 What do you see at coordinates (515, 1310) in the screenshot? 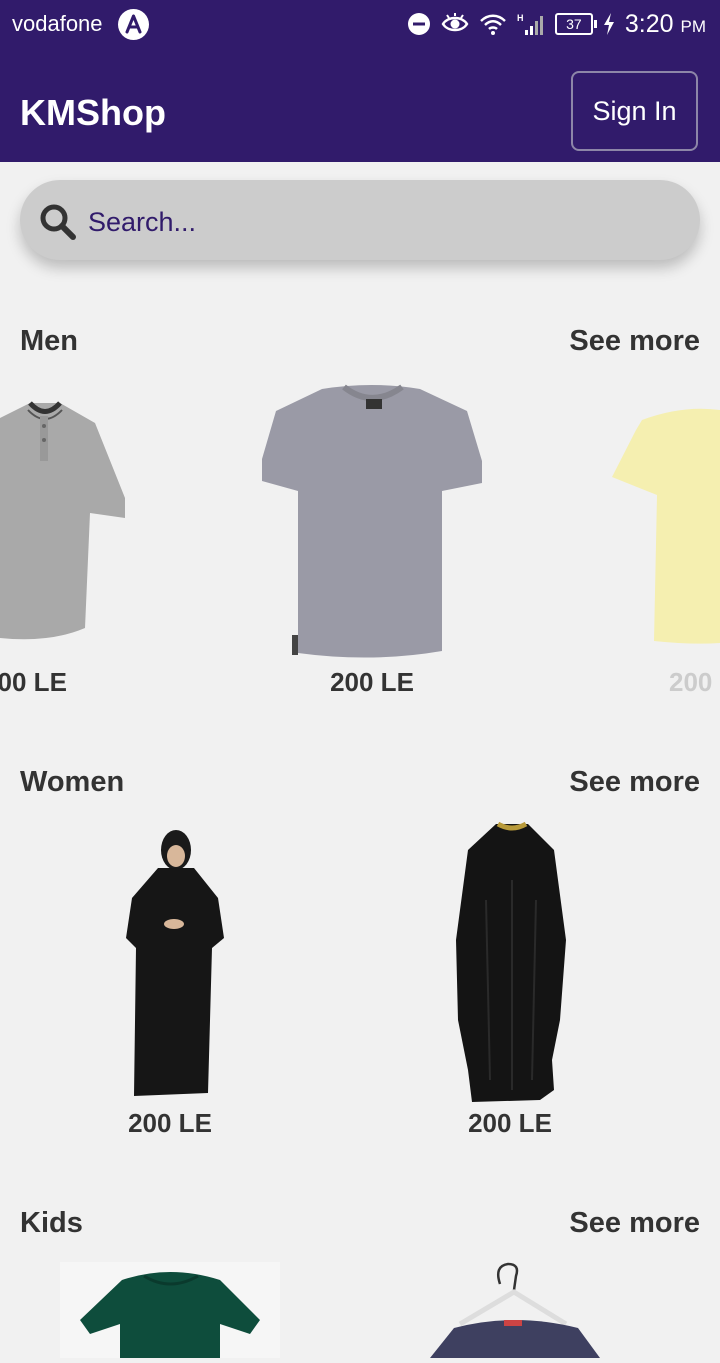
I see `product-image-navy-sweater` at bounding box center [515, 1310].